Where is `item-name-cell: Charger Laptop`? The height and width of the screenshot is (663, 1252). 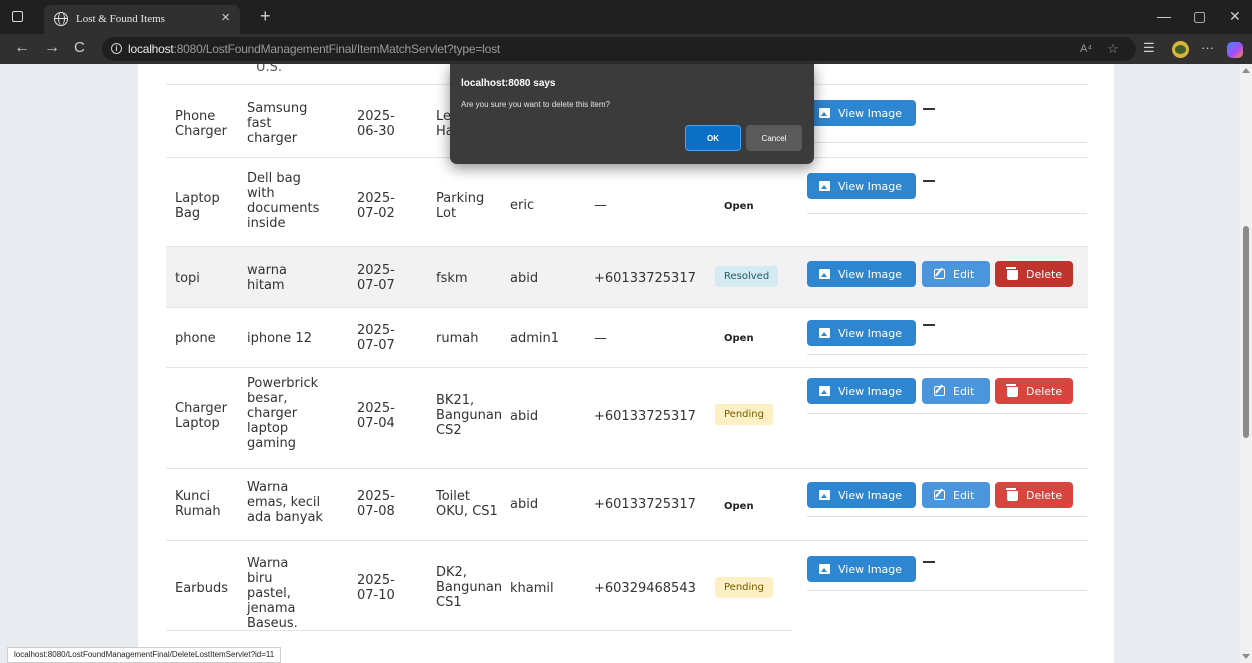
item-name-cell: Charger Laptop is located at coordinates (201, 416).